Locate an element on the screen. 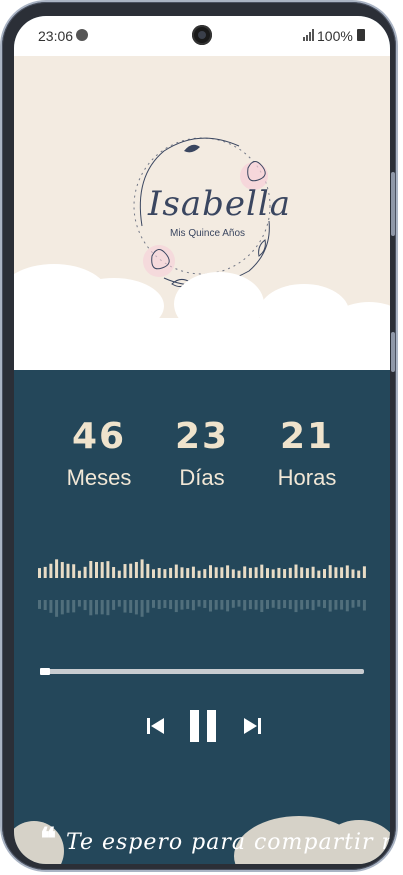 The image size is (403, 875). audio-waveform is located at coordinates (203, 584).